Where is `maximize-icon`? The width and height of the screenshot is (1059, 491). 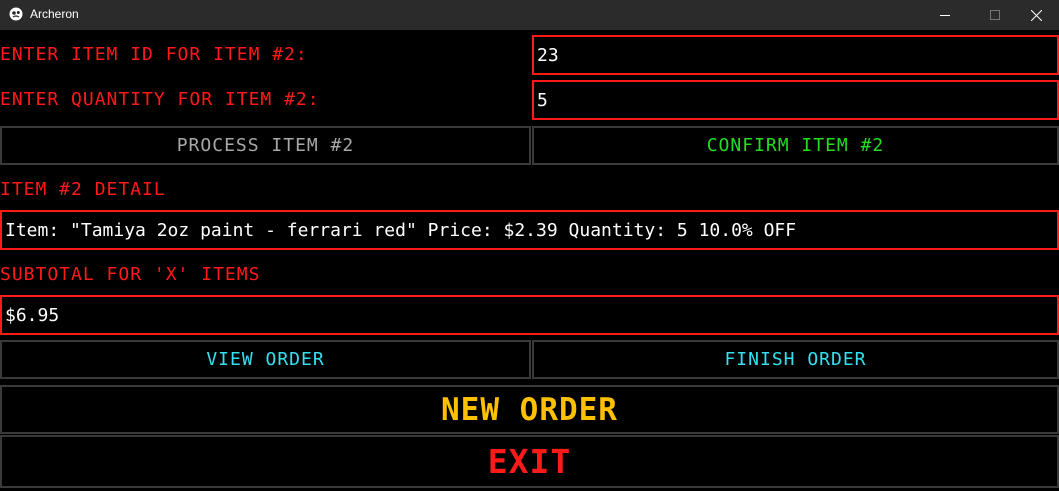 maximize-icon is located at coordinates (995, 15).